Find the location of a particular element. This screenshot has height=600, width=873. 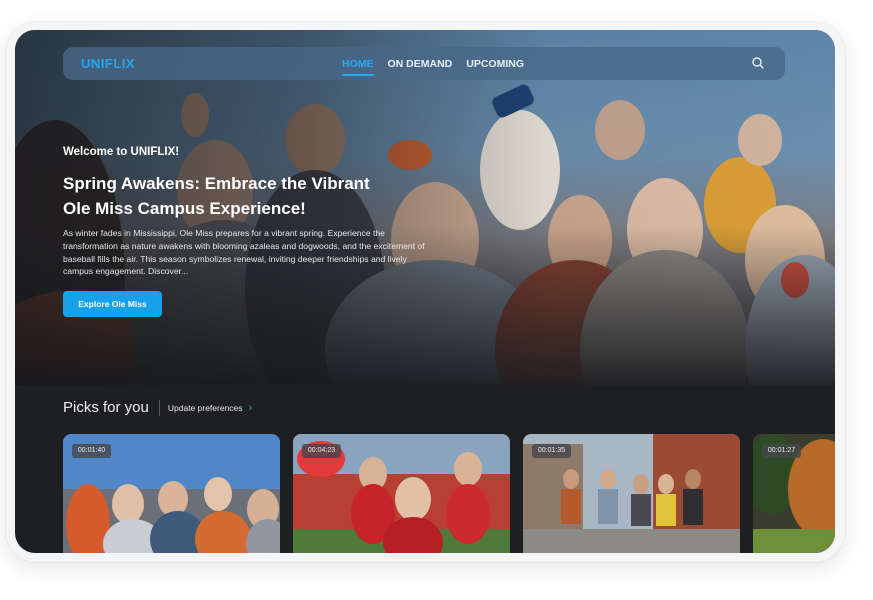

video-card: 00:01:35 is located at coordinates (631, 493).